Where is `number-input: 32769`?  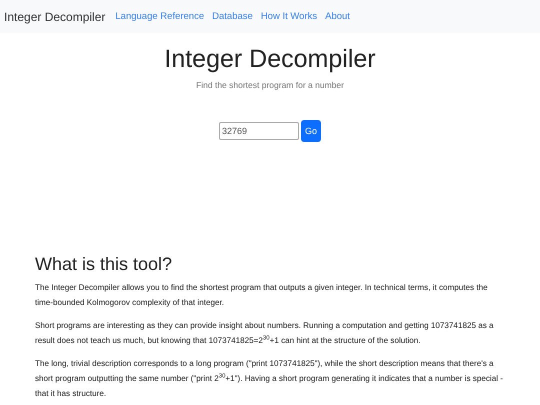
number-input: 32769 is located at coordinates (259, 131).